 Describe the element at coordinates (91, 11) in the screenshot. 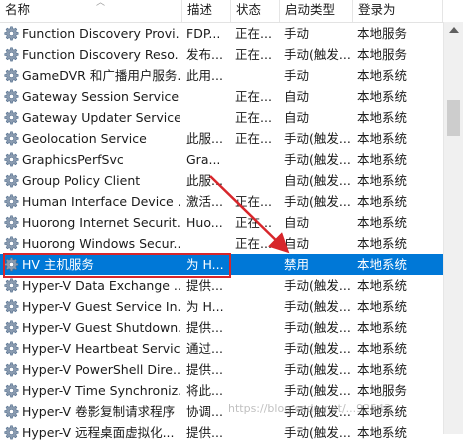

I see `column-header-name: ︿ 名称` at that location.